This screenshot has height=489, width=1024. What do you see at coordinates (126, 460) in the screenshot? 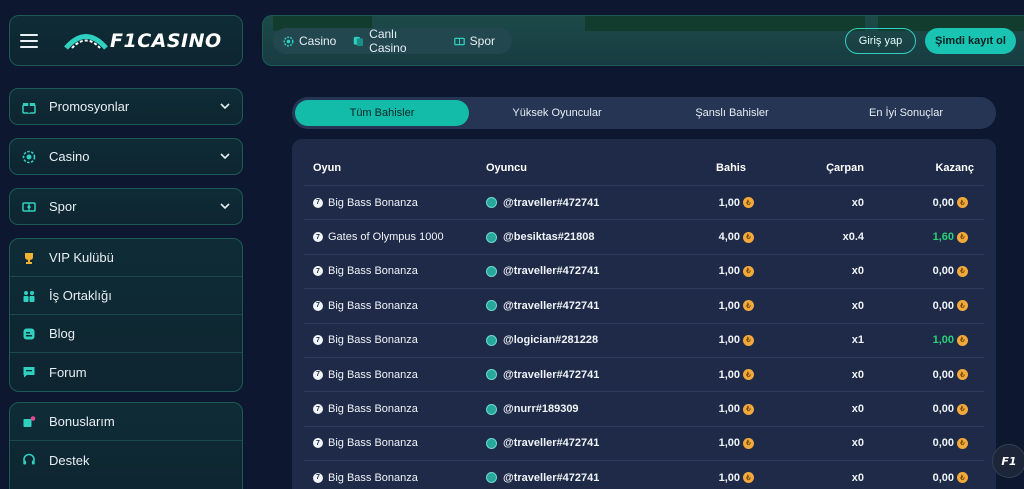
I see `sidebar-item-support: Destek` at bounding box center [126, 460].